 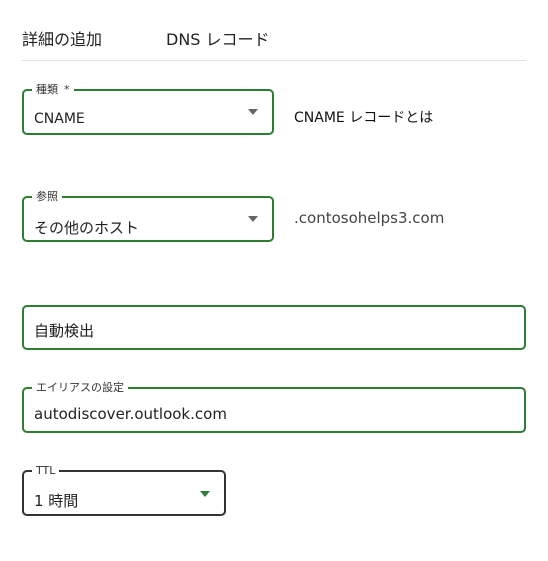 I want to click on alias-target-value: autodiscover.outlook.com, so click(x=130, y=414).